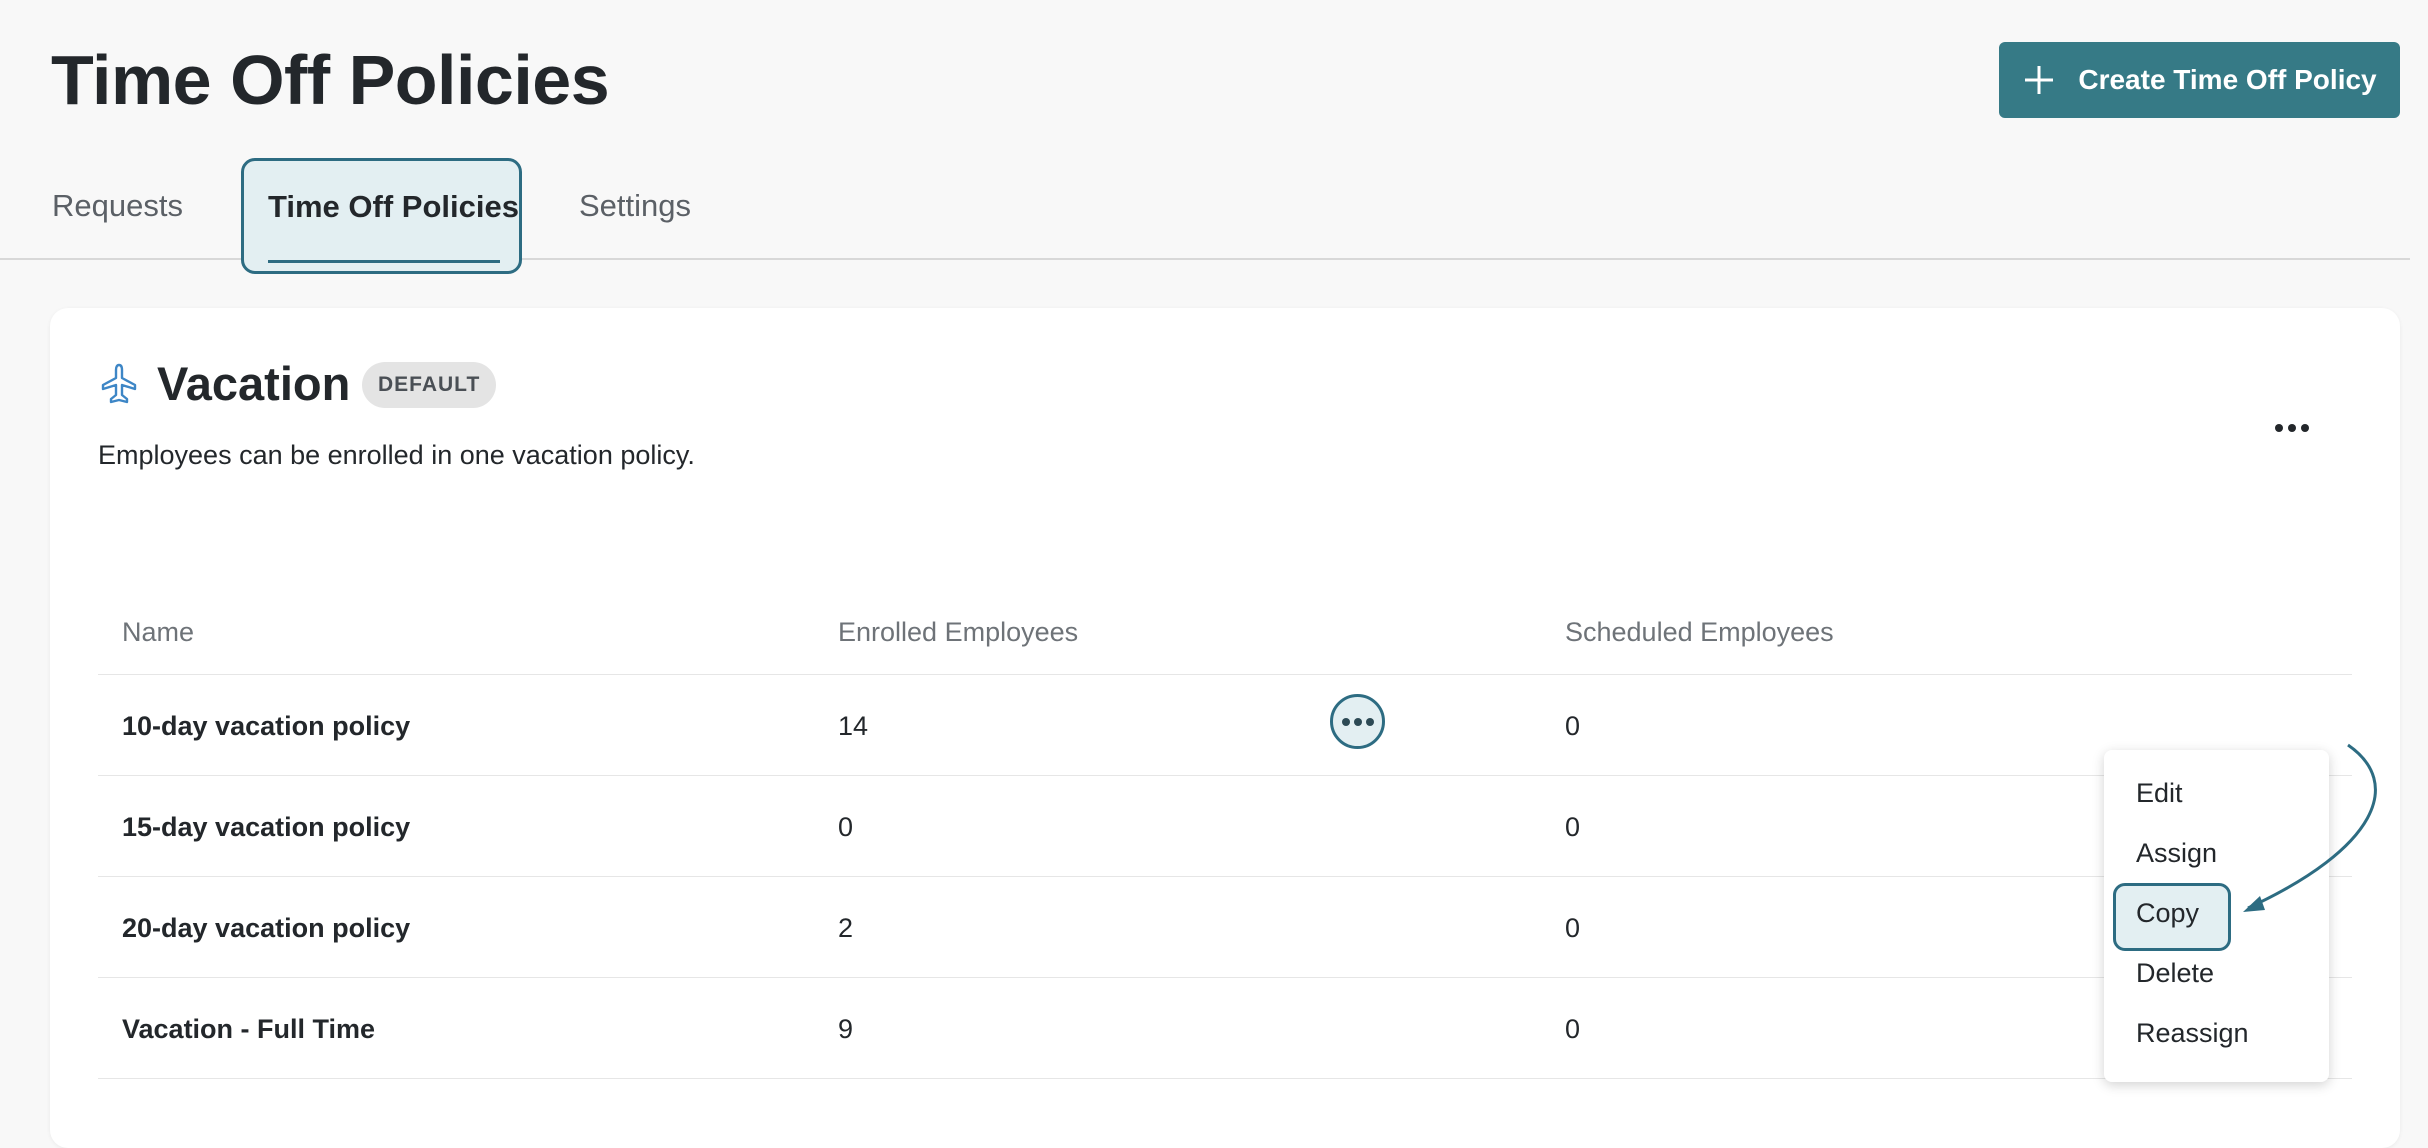 The height and width of the screenshot is (1148, 2428). What do you see at coordinates (254, 383) in the screenshot?
I see `policy-card-title: Vacation` at bounding box center [254, 383].